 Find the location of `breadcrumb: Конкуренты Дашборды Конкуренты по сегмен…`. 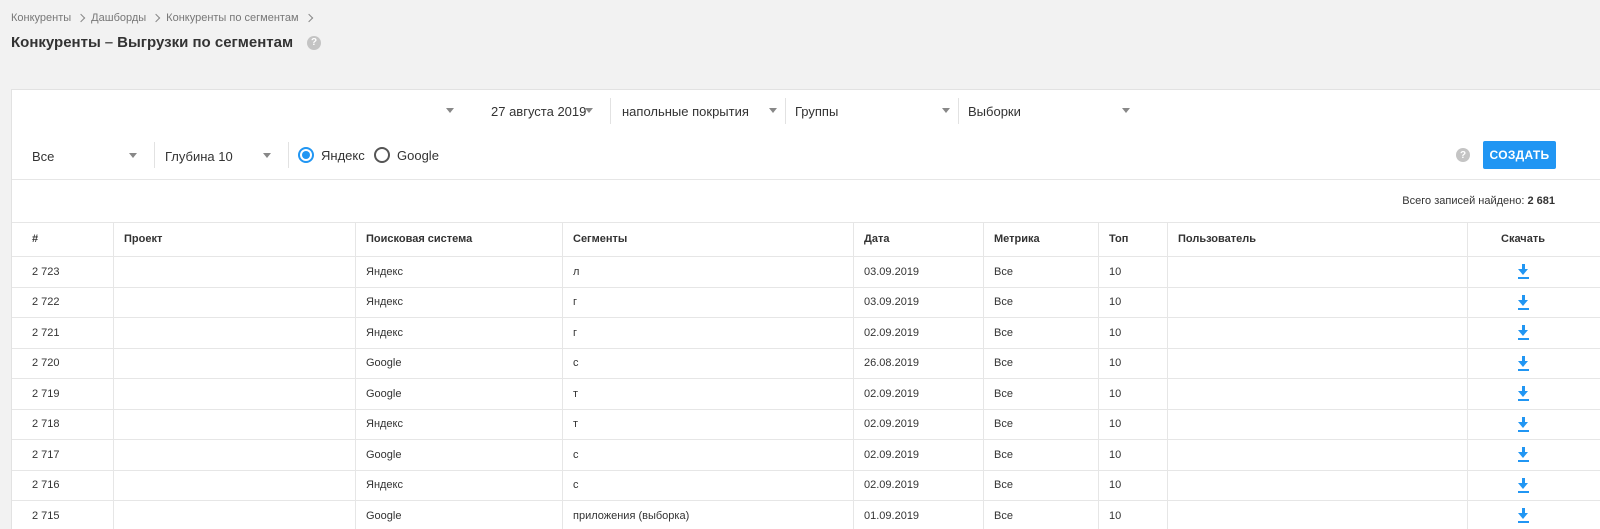

breadcrumb: Конкуренты Дашборды Конкуренты по сегмен… is located at coordinates (165, 18).